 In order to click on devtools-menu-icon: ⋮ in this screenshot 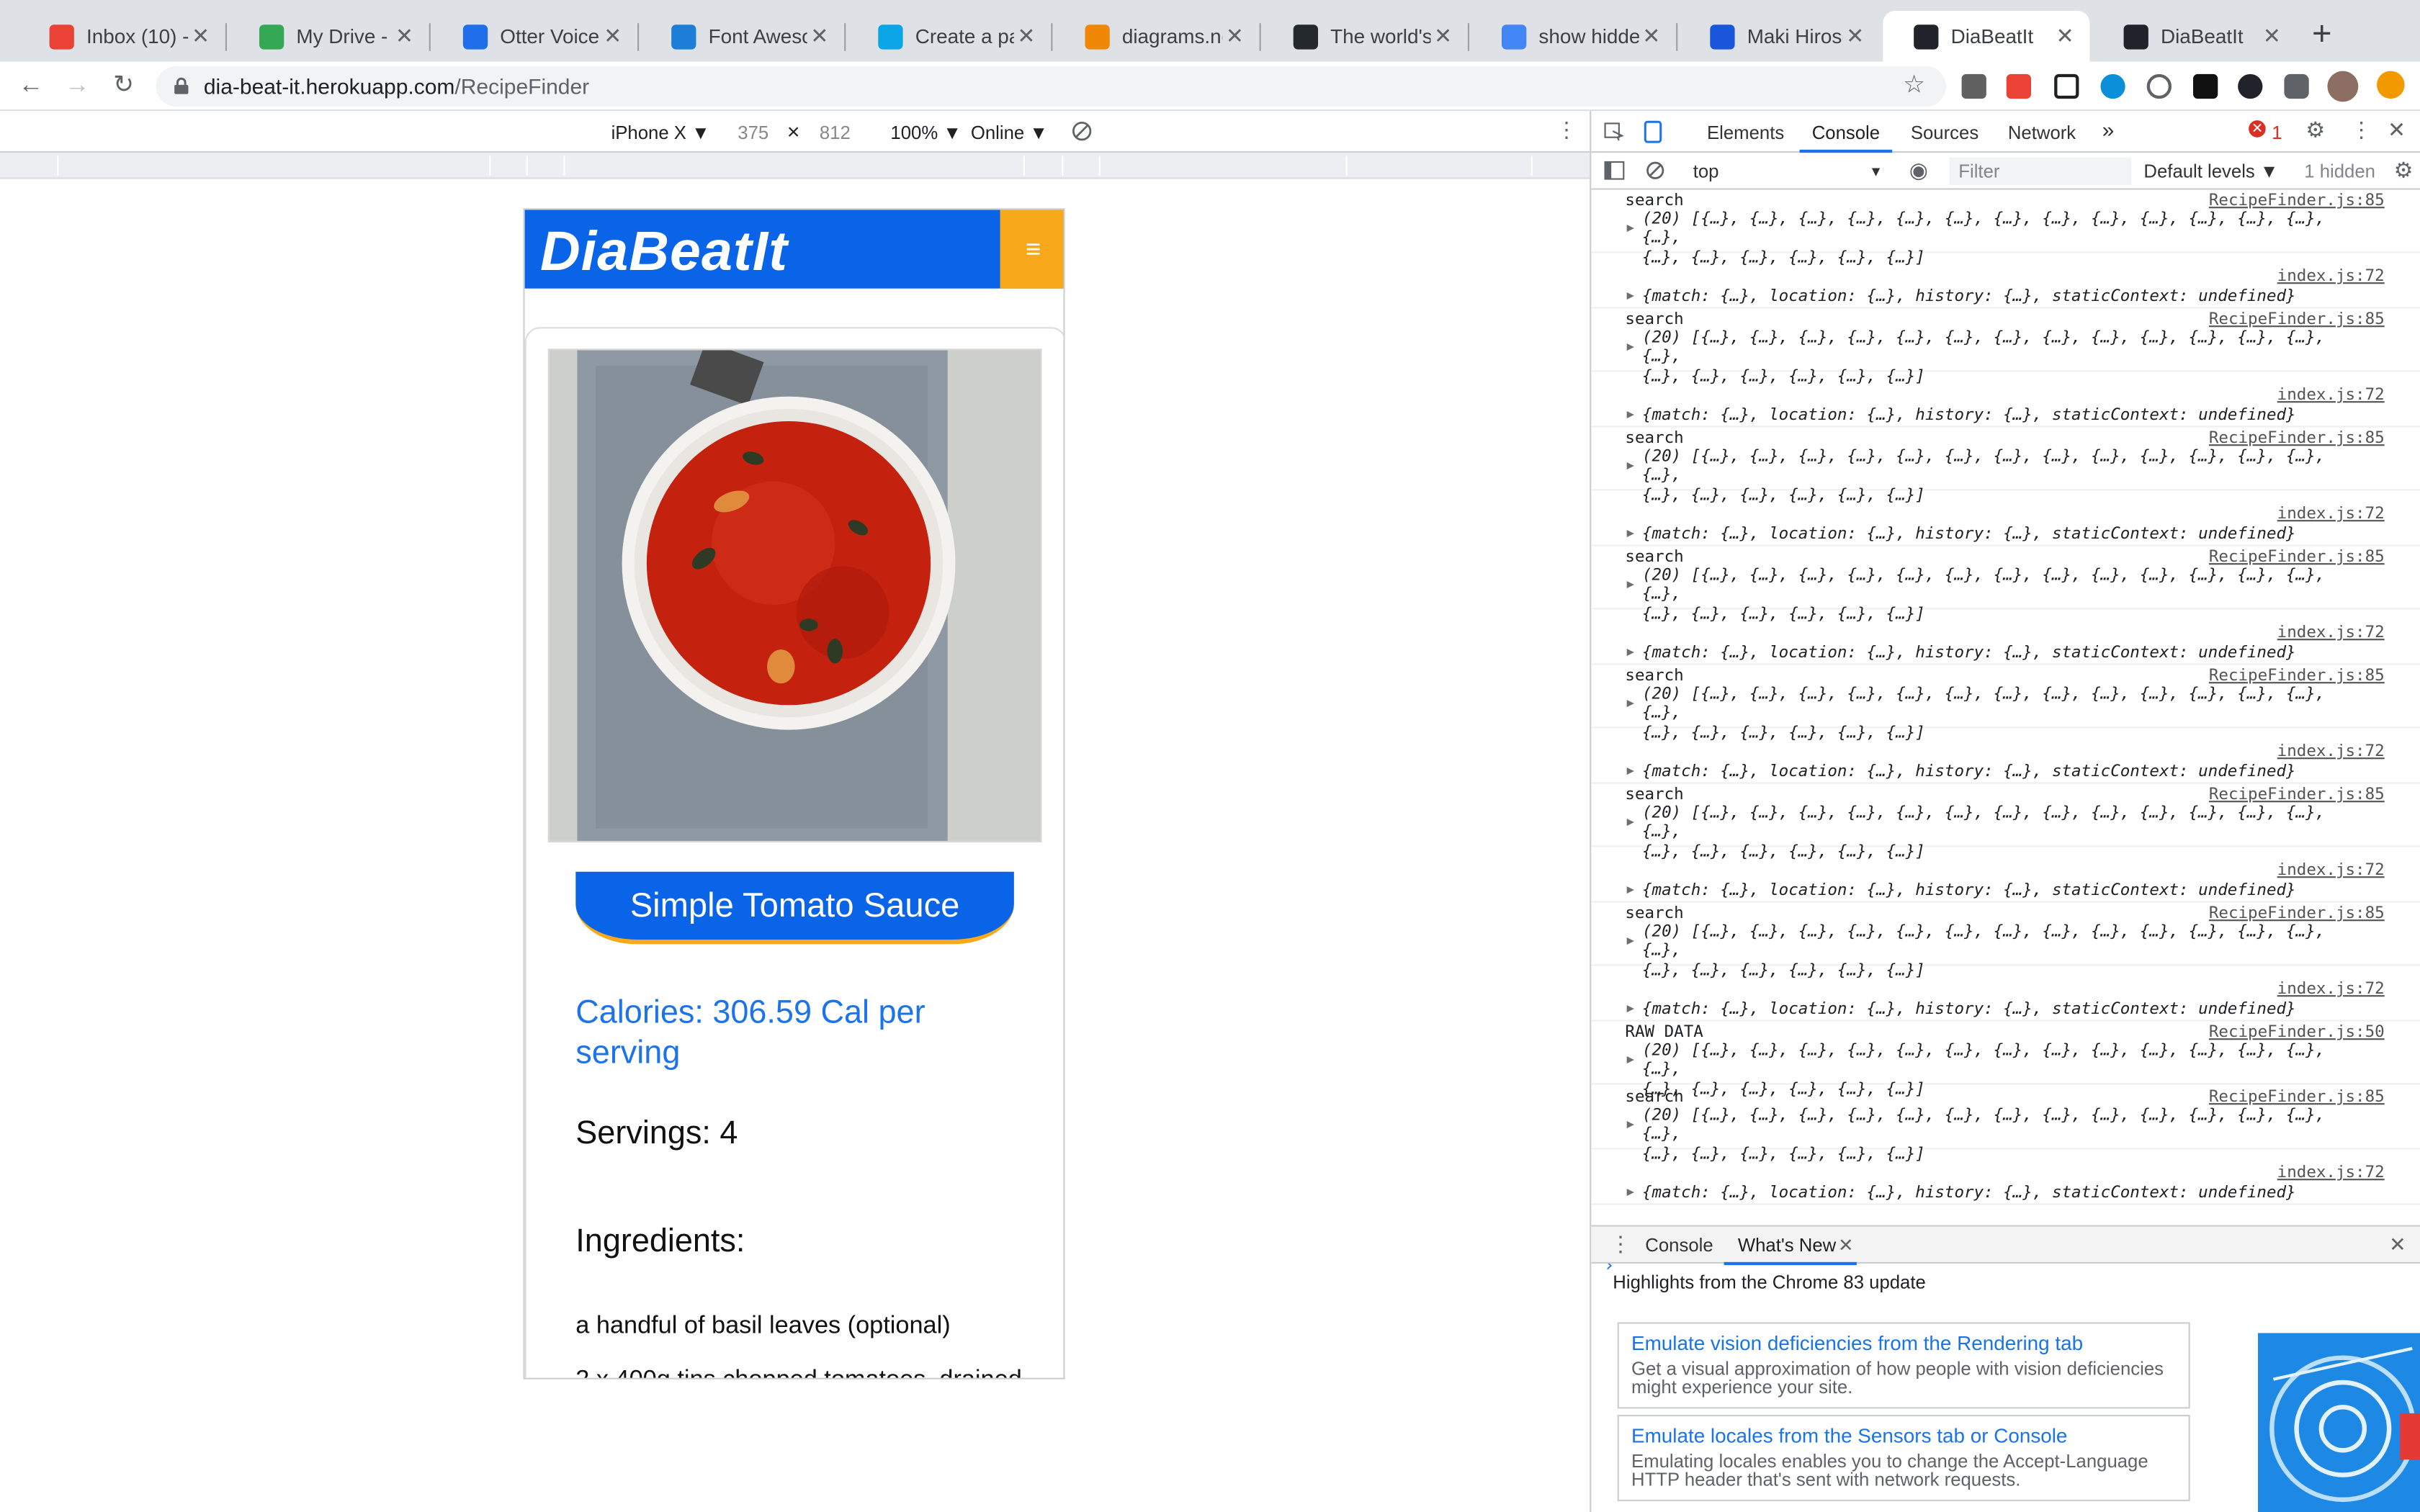, I will do `click(2361, 130)`.